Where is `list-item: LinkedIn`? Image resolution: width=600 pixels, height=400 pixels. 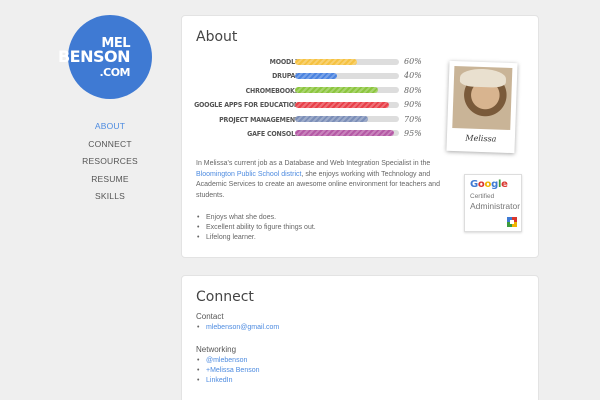 list-item: LinkedIn is located at coordinates (228, 381).